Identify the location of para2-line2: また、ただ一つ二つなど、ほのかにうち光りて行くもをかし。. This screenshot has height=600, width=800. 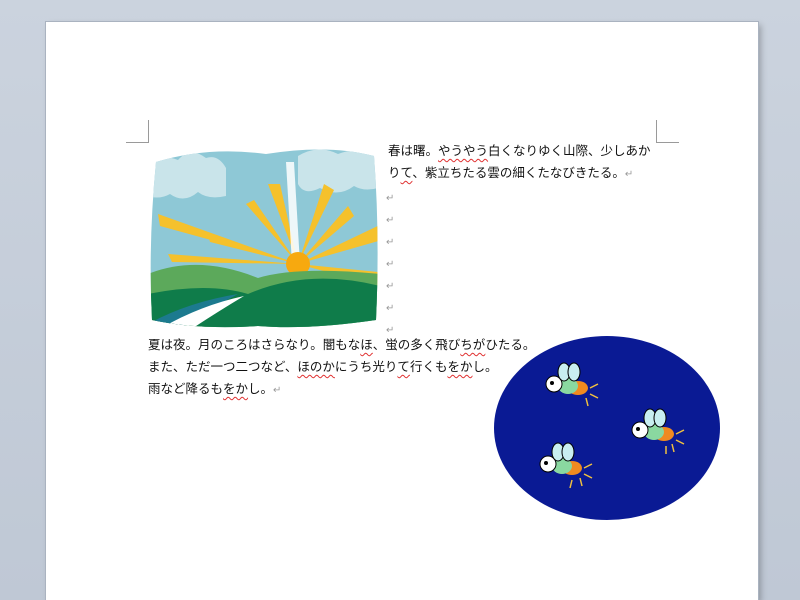
(322, 367).